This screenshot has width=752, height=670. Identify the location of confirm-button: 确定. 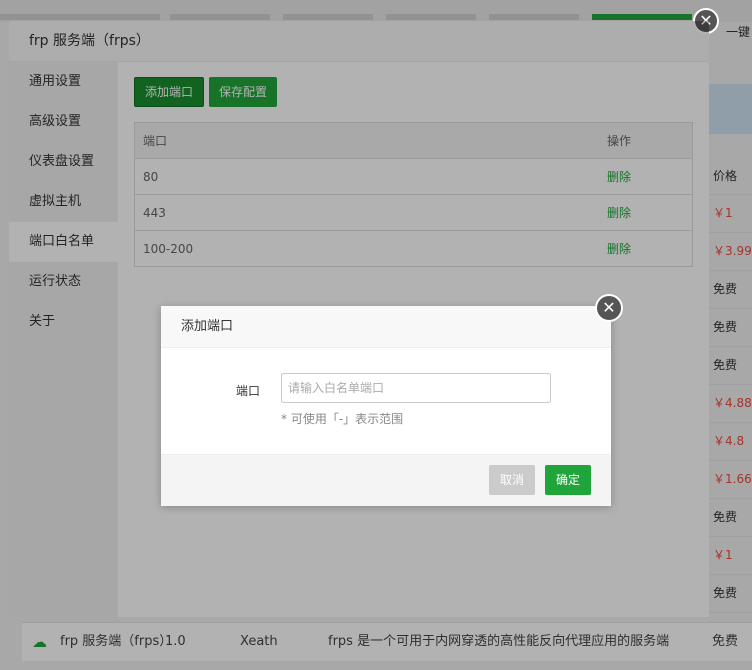
(568, 480).